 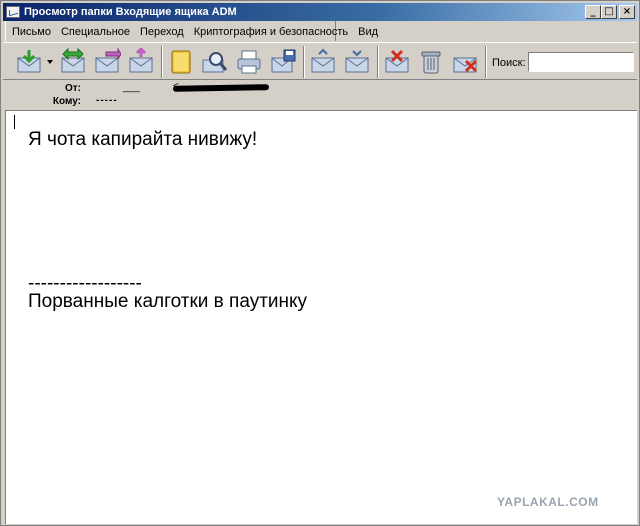 What do you see at coordinates (66, 101) in the screenshot?
I see `to-label: Кому:` at bounding box center [66, 101].